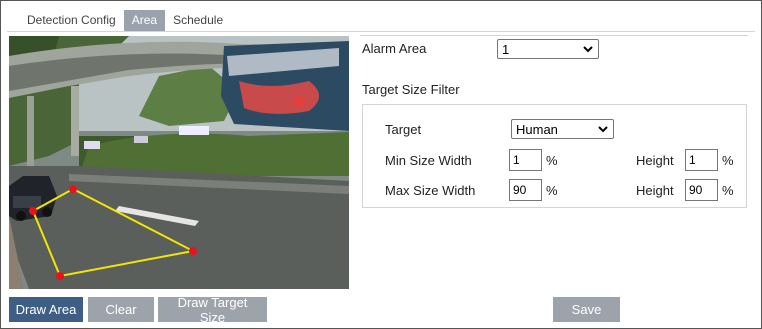  Describe the element at coordinates (696, 190) in the screenshot. I see `max-height-value: 90` at that location.